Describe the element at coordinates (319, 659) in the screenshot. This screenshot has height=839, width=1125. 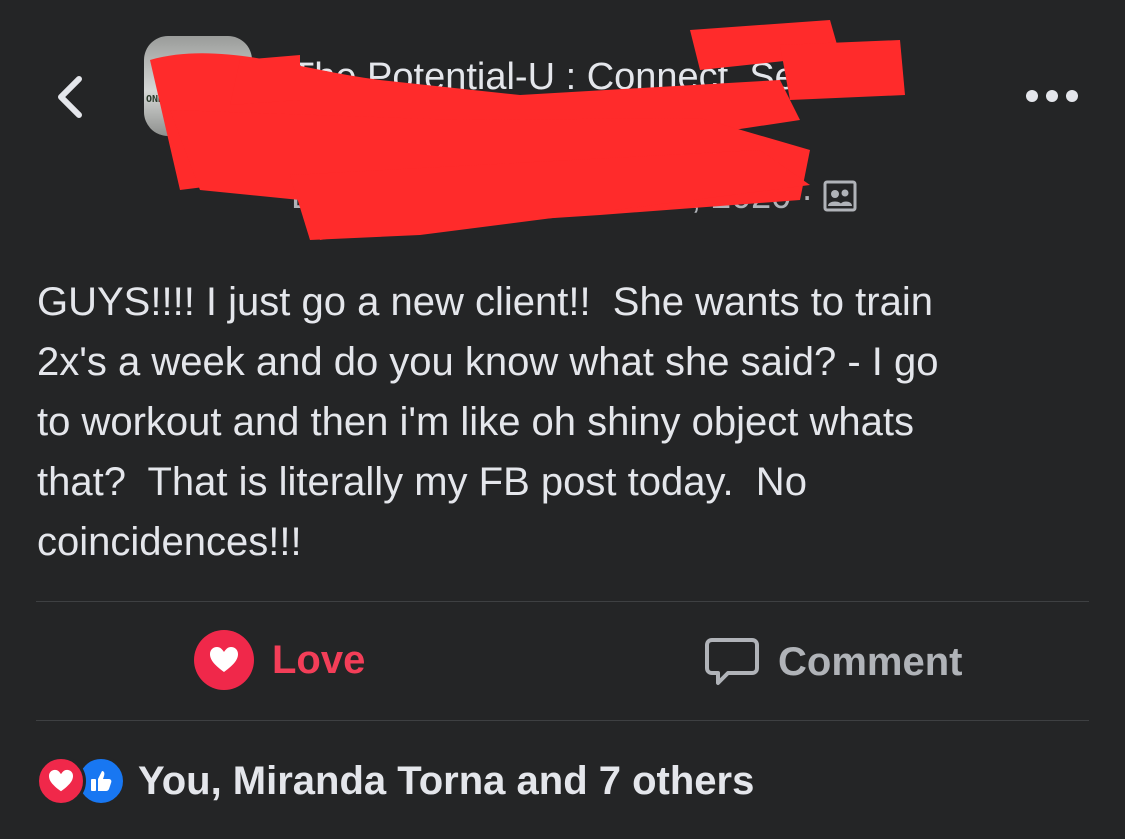
I see `love-label: Love` at that location.